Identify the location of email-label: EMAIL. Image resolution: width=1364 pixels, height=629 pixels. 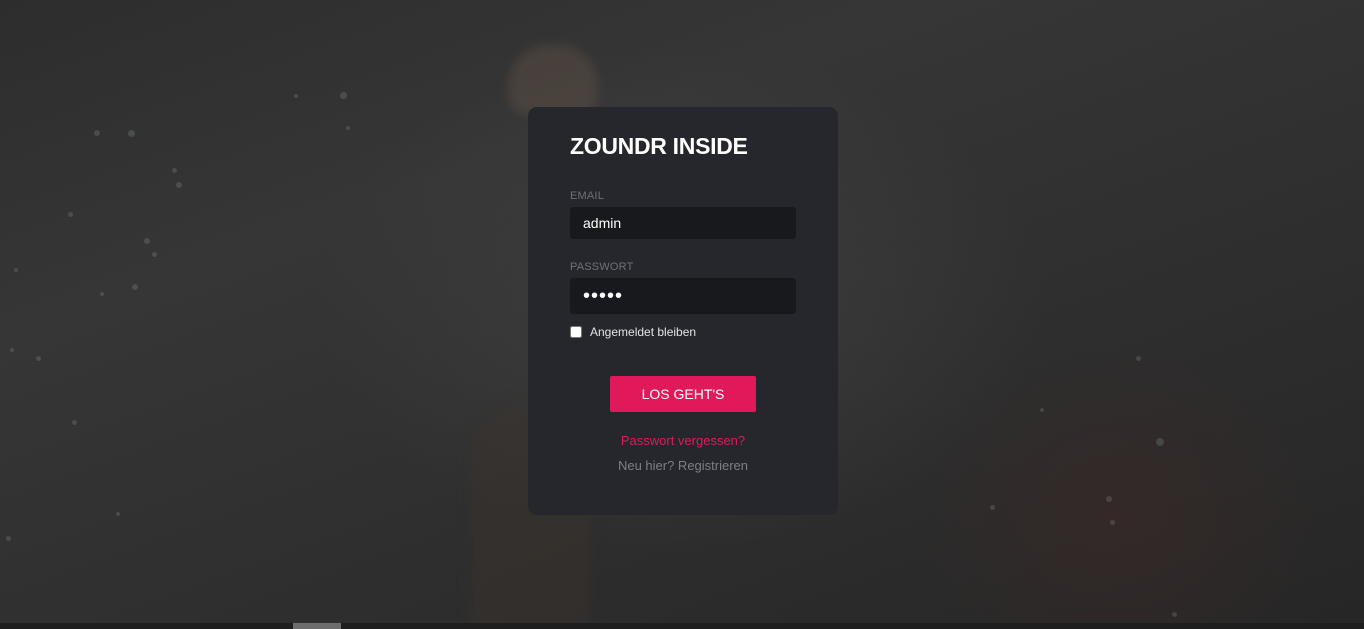
(587, 196).